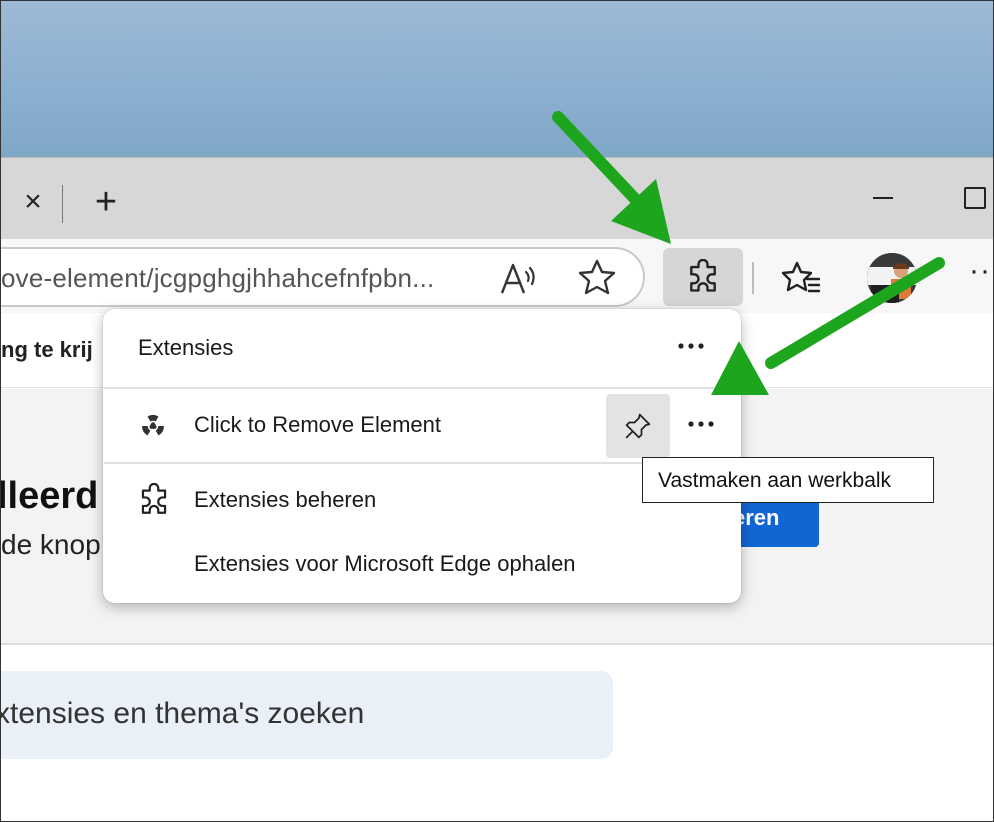 This screenshot has width=994, height=822. I want to click on get-extensions-item: Extensies voor Microsoft Edge ophalen, so click(385, 564).